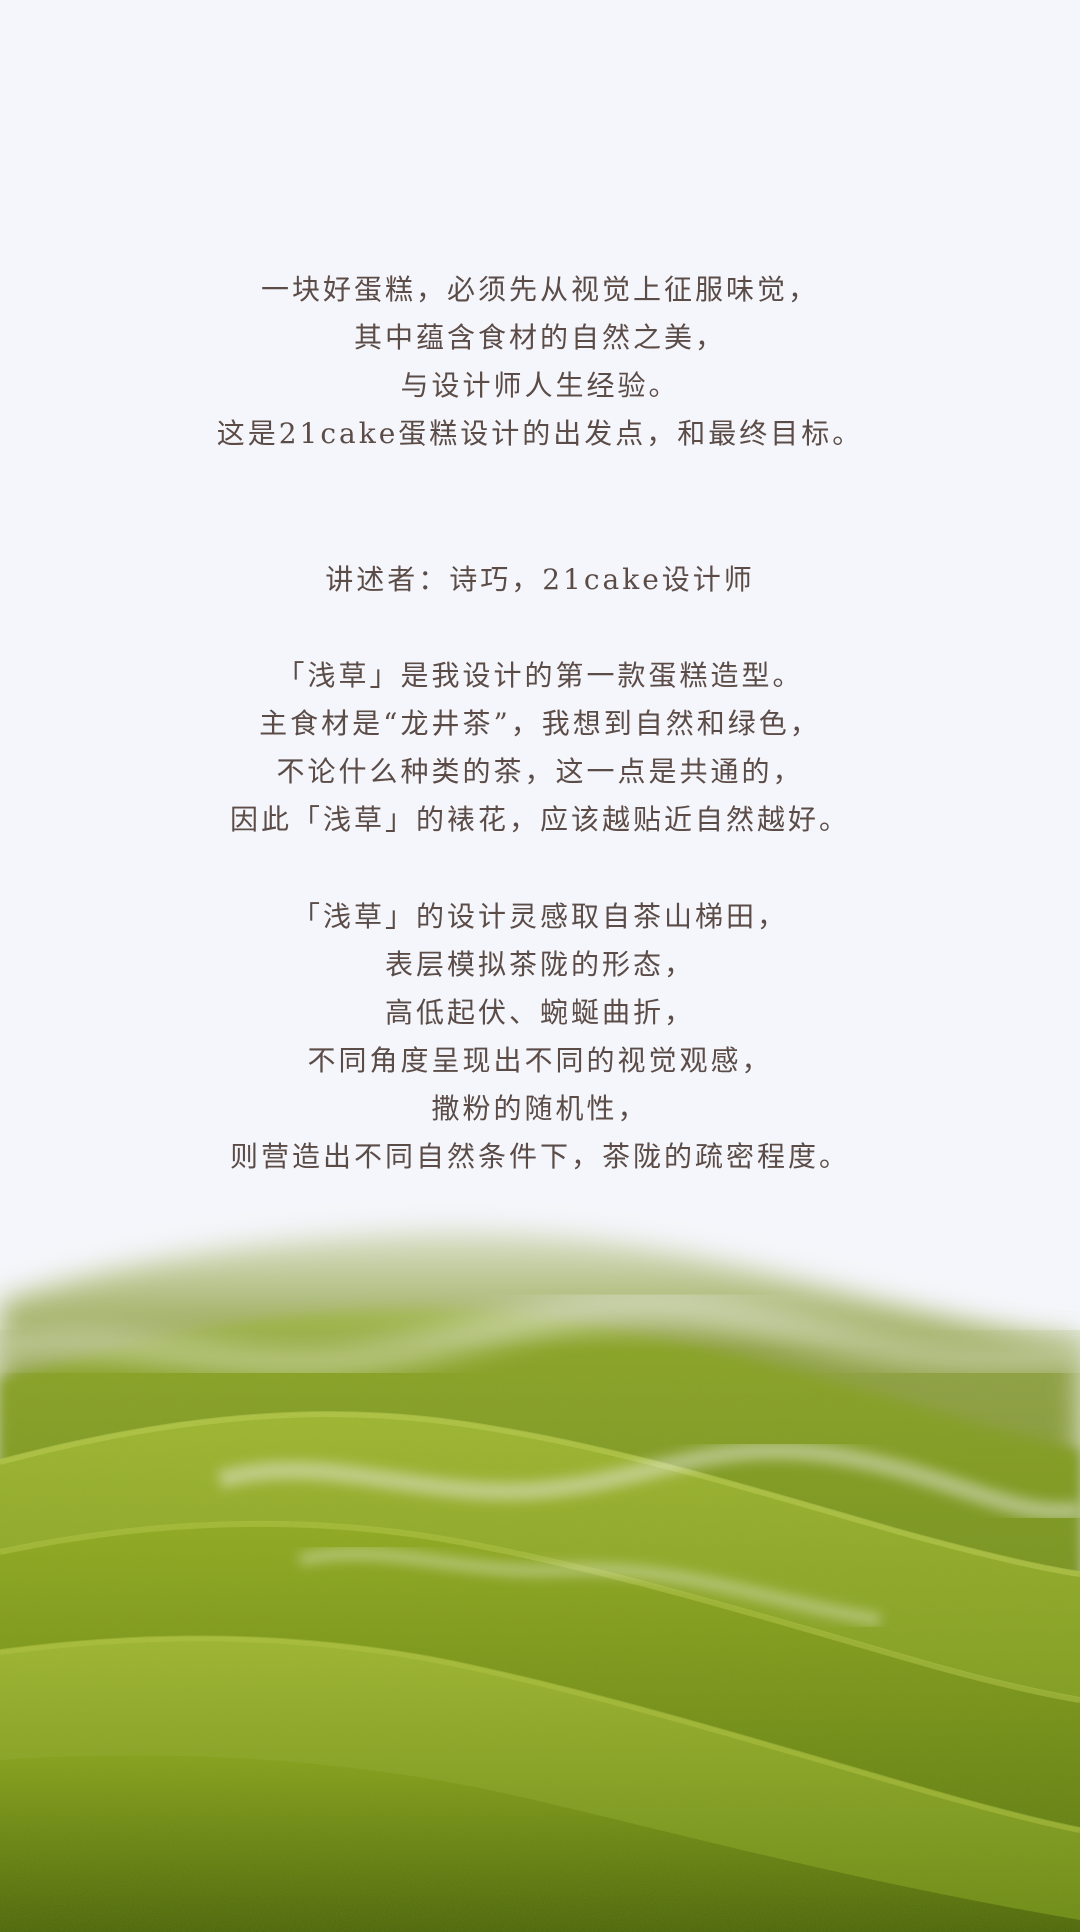  I want to click on top-fade, so click(540, 1265).